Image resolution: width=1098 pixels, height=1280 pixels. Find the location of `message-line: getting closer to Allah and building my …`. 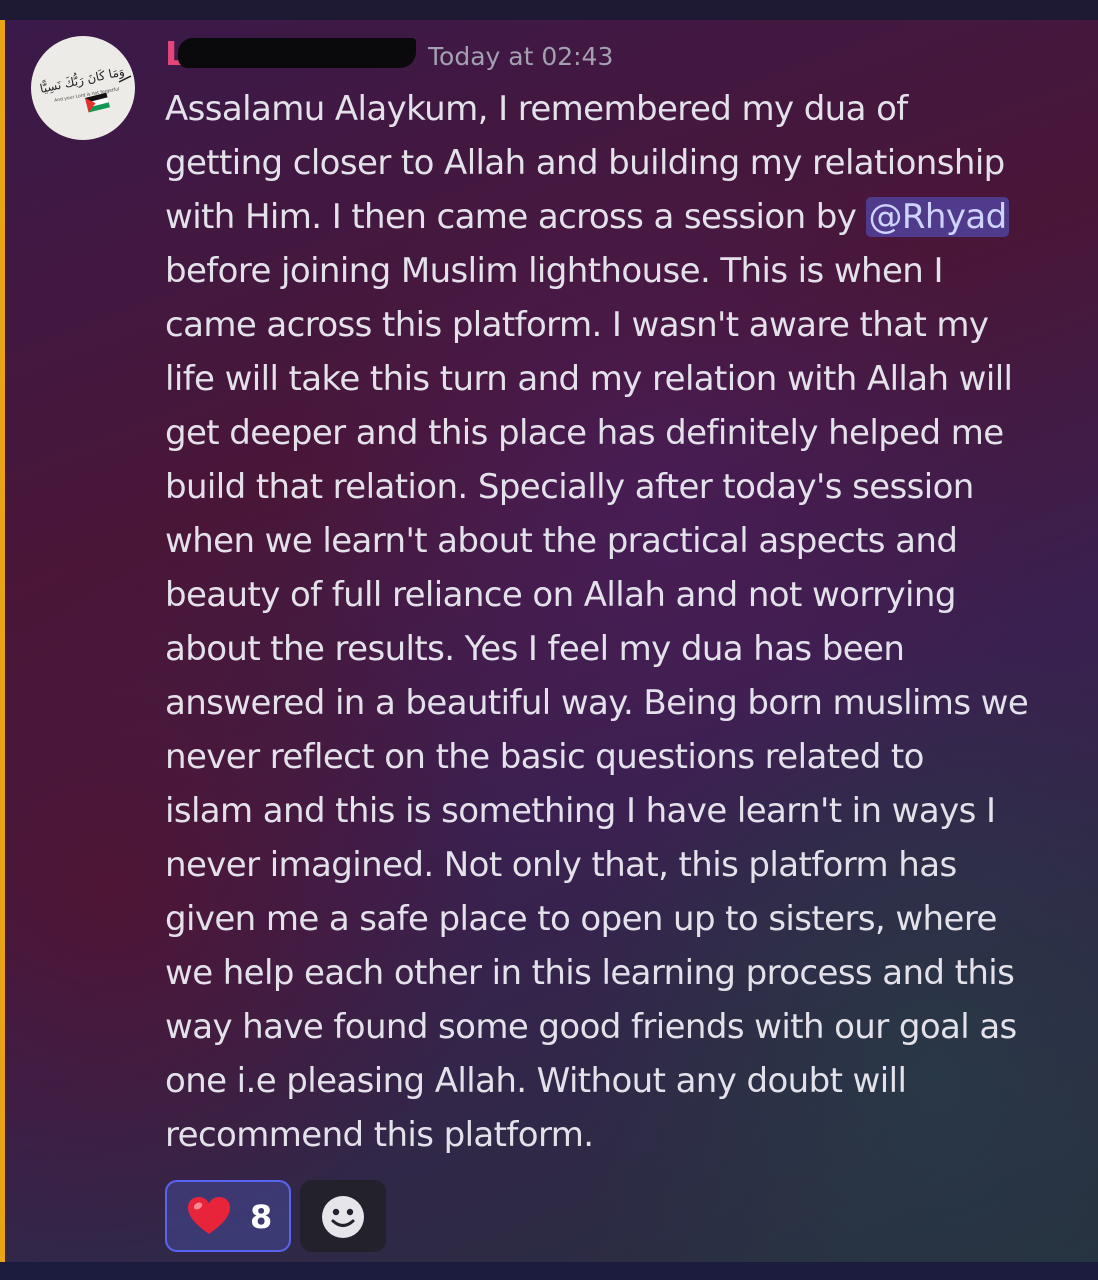

message-line: getting closer to Allah and building my … is located at coordinates (585, 163).